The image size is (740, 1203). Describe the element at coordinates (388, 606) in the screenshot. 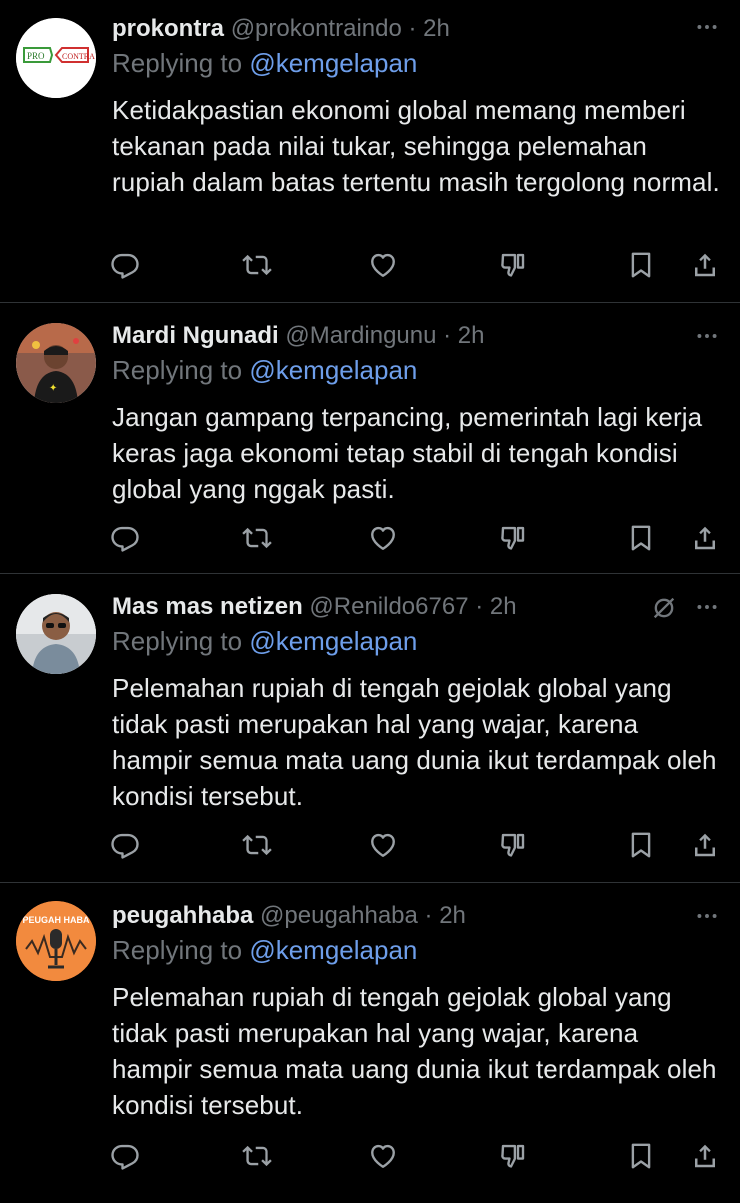

I see `user-handle: @Renildo6767` at that location.